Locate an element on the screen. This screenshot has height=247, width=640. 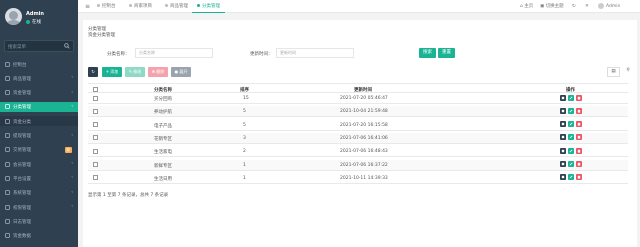
sidebar-item-funds: 资金管理 ‹ is located at coordinates (39, 93).